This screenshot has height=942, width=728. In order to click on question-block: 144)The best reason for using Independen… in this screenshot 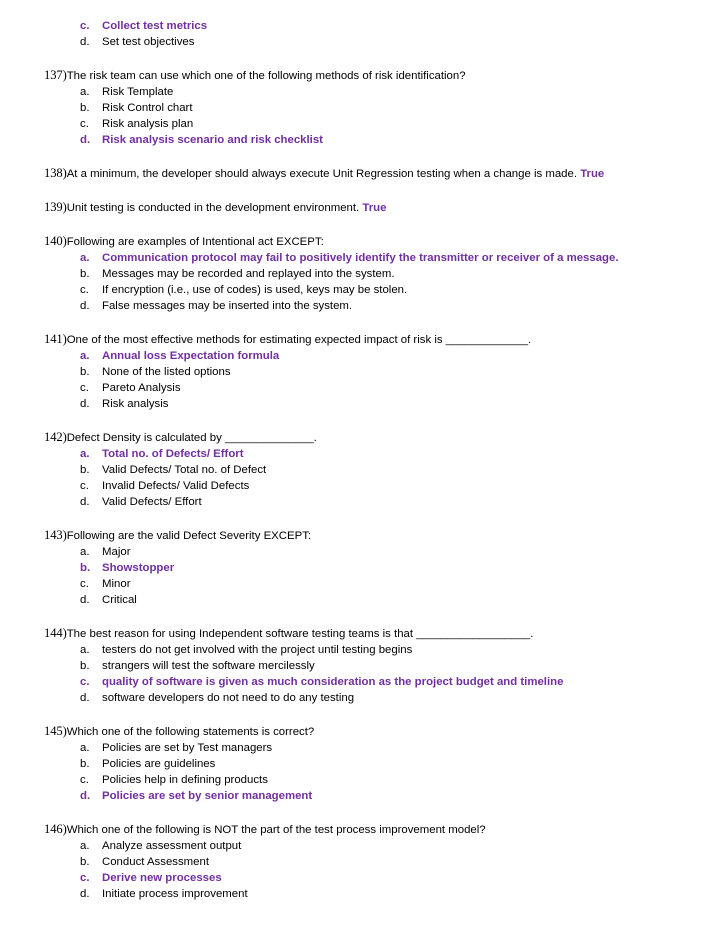, I will do `click(364, 665)`.